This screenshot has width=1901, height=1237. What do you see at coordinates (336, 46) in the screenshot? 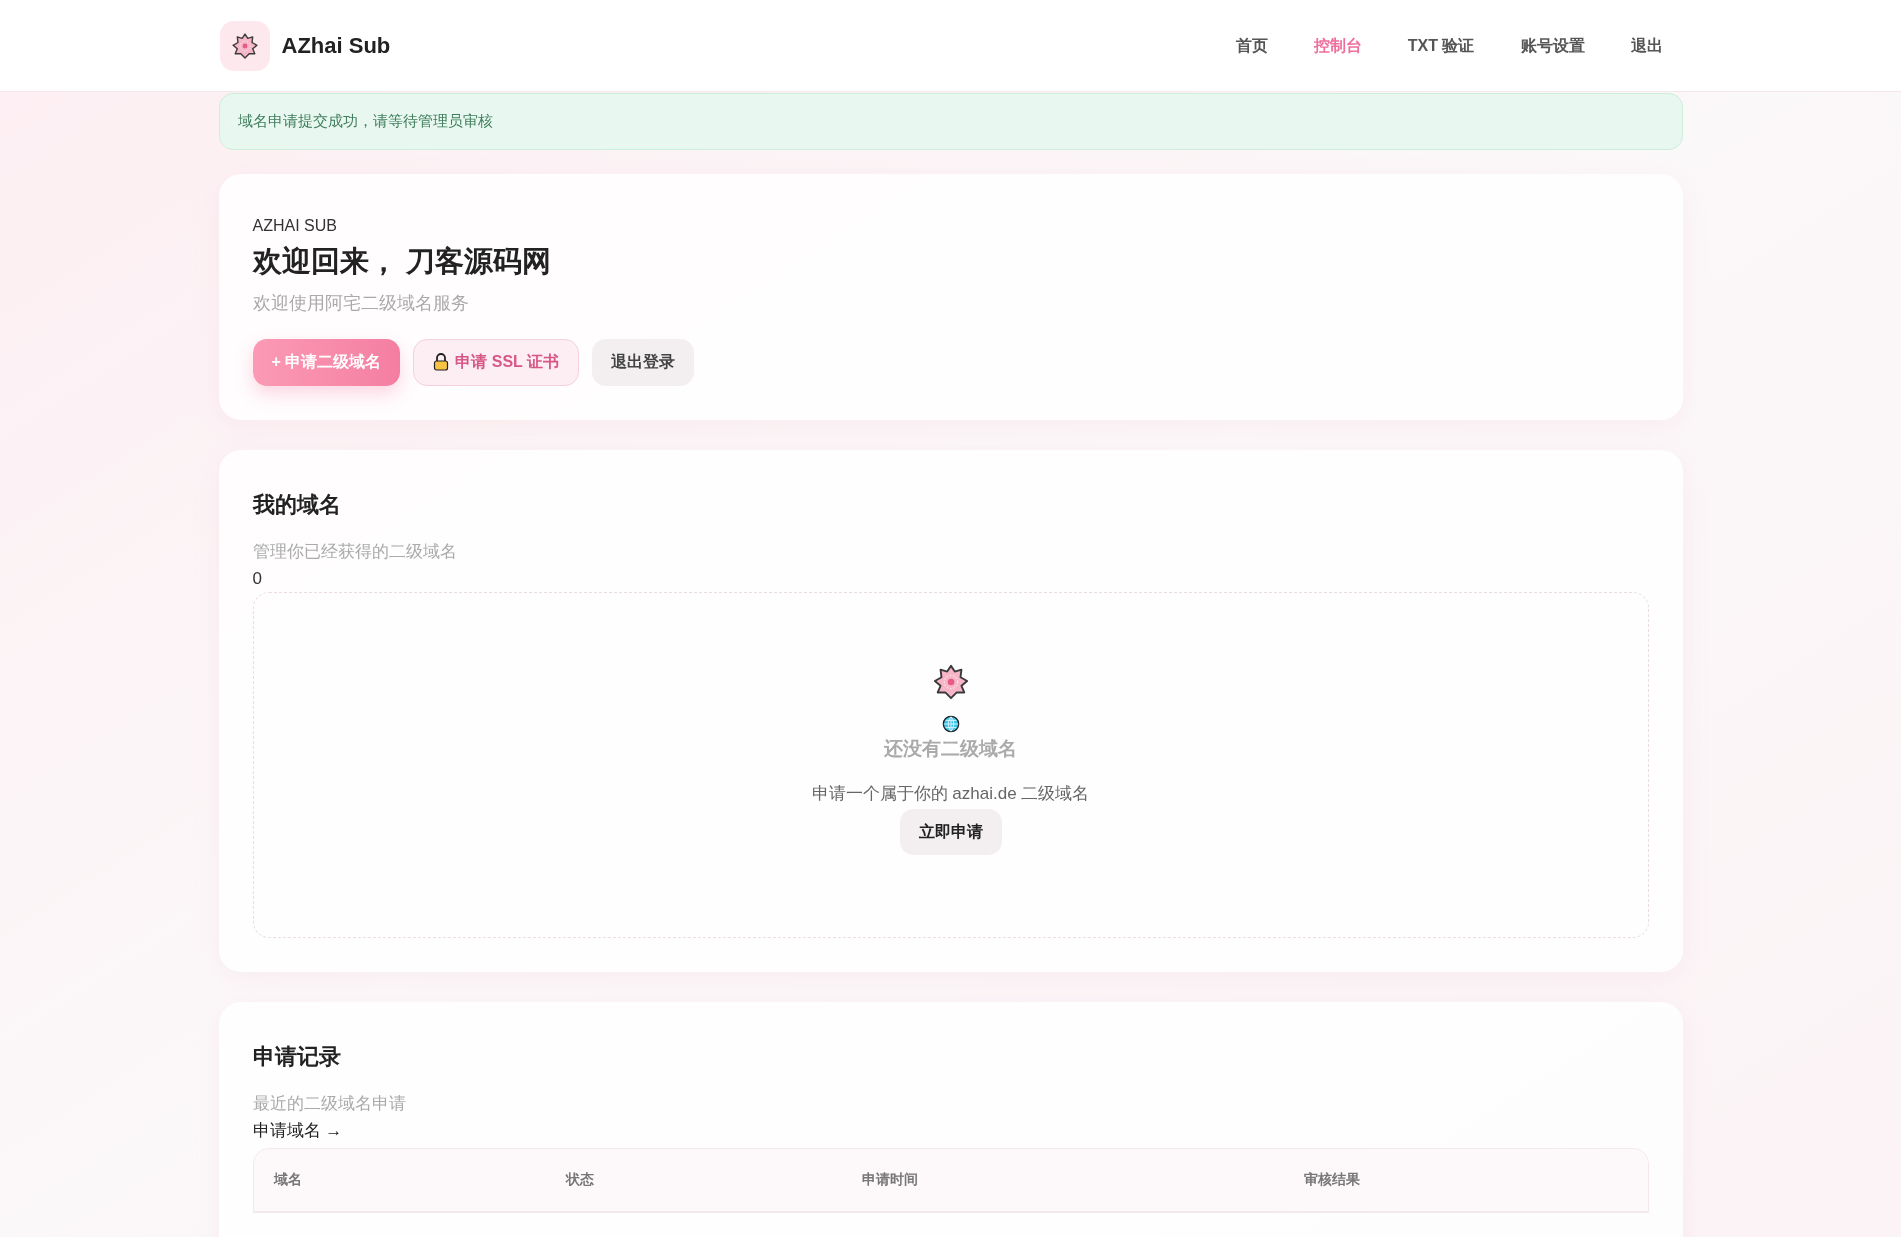
I see `brand-name: AZhai Sub` at bounding box center [336, 46].